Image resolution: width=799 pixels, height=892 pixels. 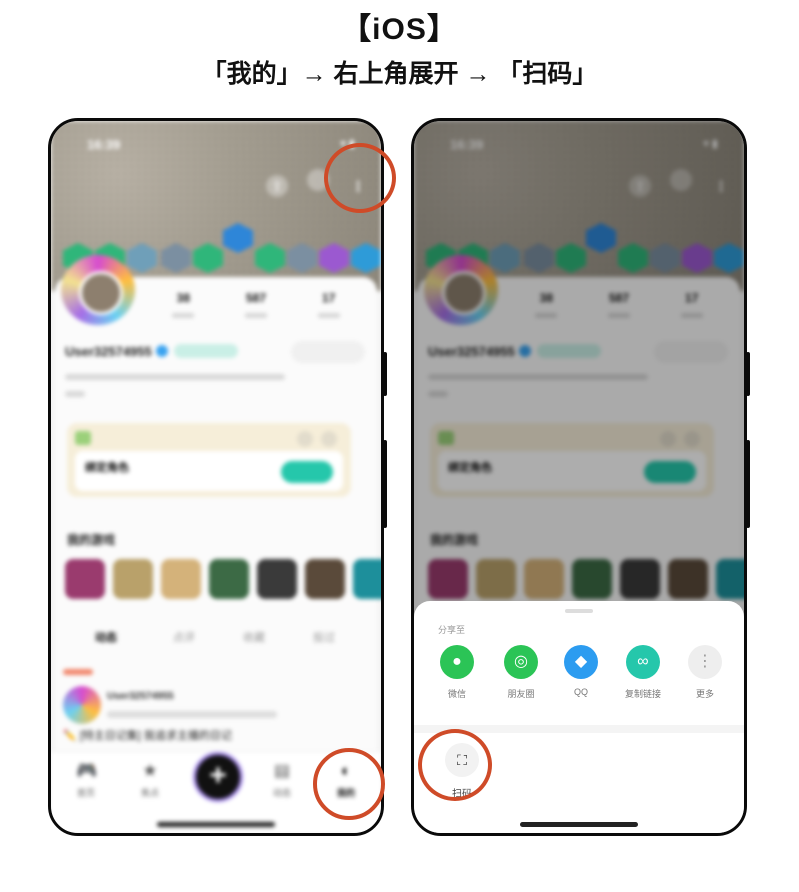 What do you see at coordinates (183, 298) in the screenshot?
I see `stat-value: 38` at bounding box center [183, 298].